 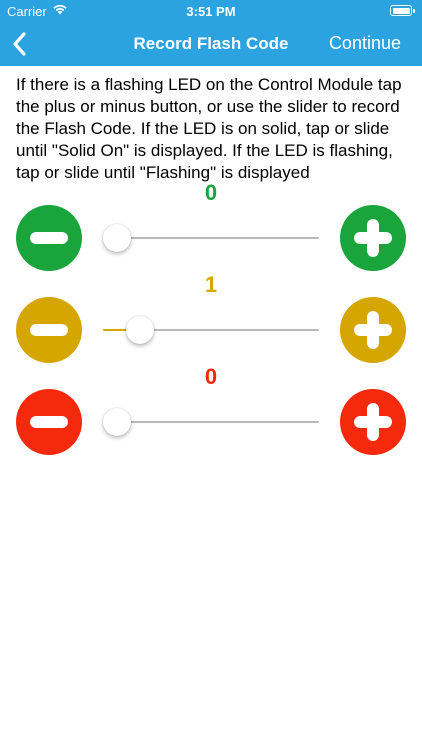 What do you see at coordinates (402, 10) in the screenshot?
I see `battery-icon` at bounding box center [402, 10].